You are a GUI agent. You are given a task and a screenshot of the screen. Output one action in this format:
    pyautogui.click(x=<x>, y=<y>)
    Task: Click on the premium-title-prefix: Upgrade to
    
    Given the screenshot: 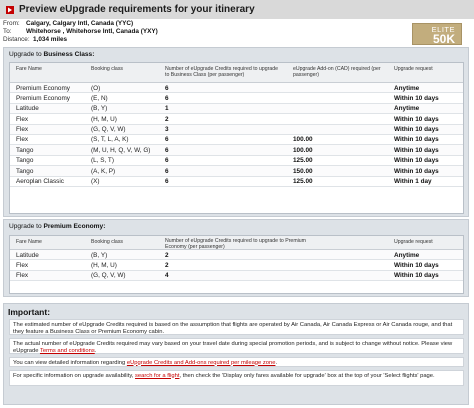 What is the action you would take?
    pyautogui.click(x=26, y=226)
    